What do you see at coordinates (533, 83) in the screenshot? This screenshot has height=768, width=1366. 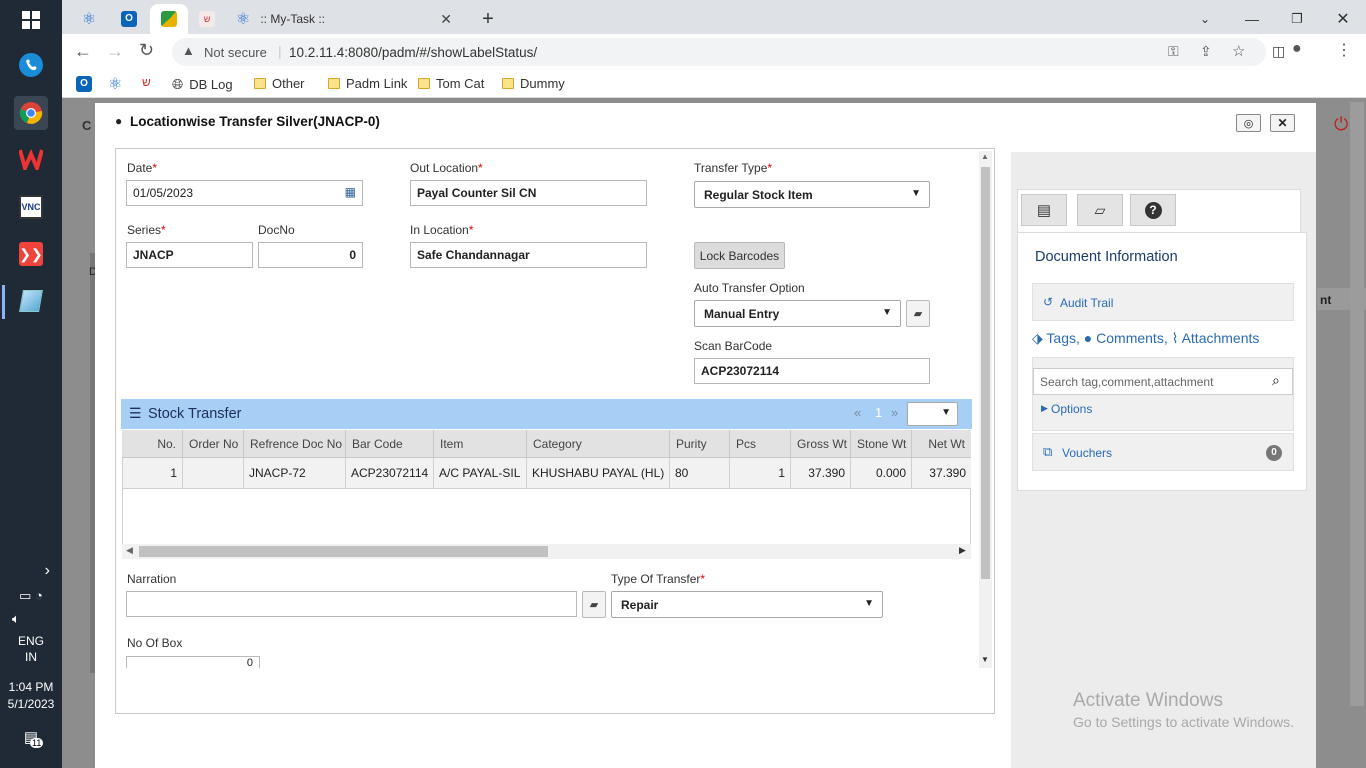 I see `bookmark-dummy: Dummy` at bounding box center [533, 83].